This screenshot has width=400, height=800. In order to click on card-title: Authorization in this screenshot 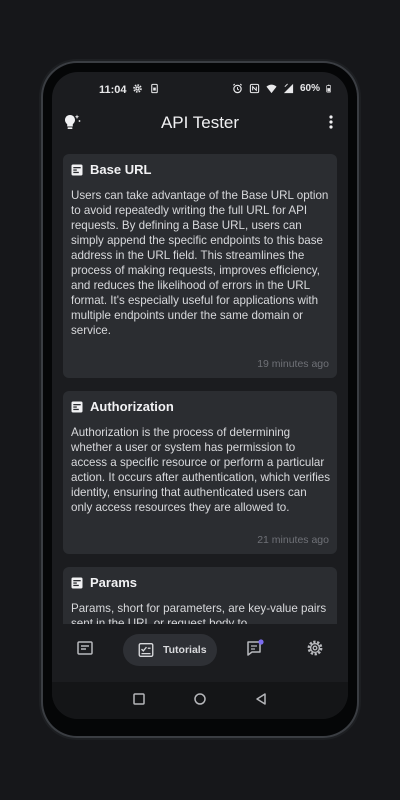, I will do `click(132, 406)`.